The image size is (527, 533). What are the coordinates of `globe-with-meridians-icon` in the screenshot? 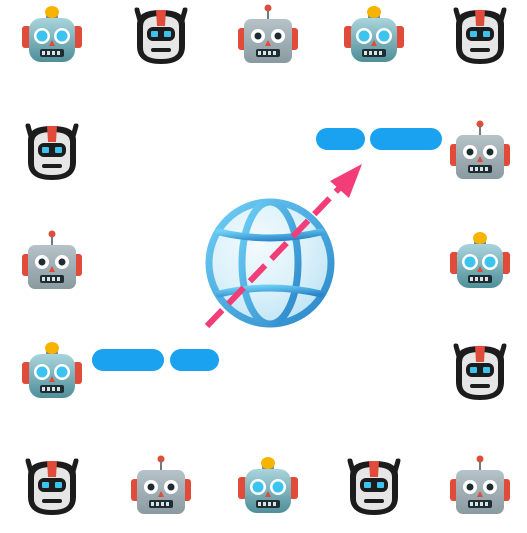 It's located at (270, 263).